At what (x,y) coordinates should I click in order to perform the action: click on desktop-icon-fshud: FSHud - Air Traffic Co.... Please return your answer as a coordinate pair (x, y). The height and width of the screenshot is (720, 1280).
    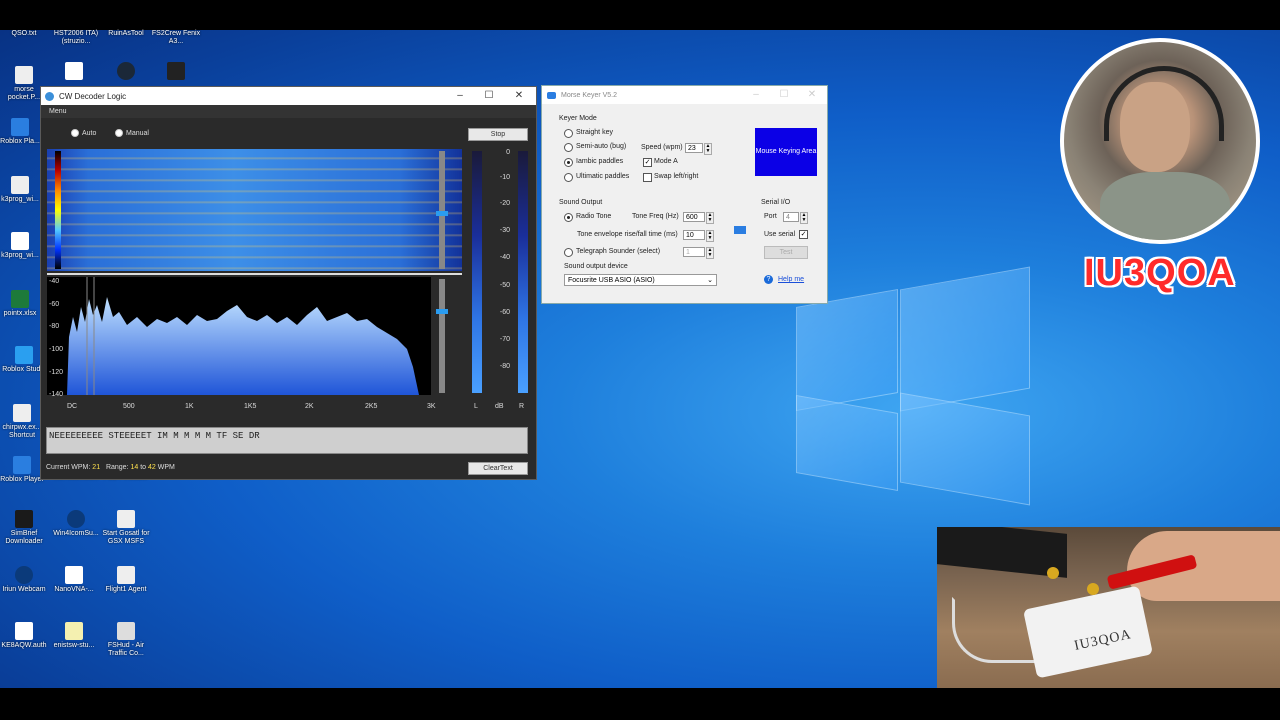
    Looking at the image, I should click on (126, 640).